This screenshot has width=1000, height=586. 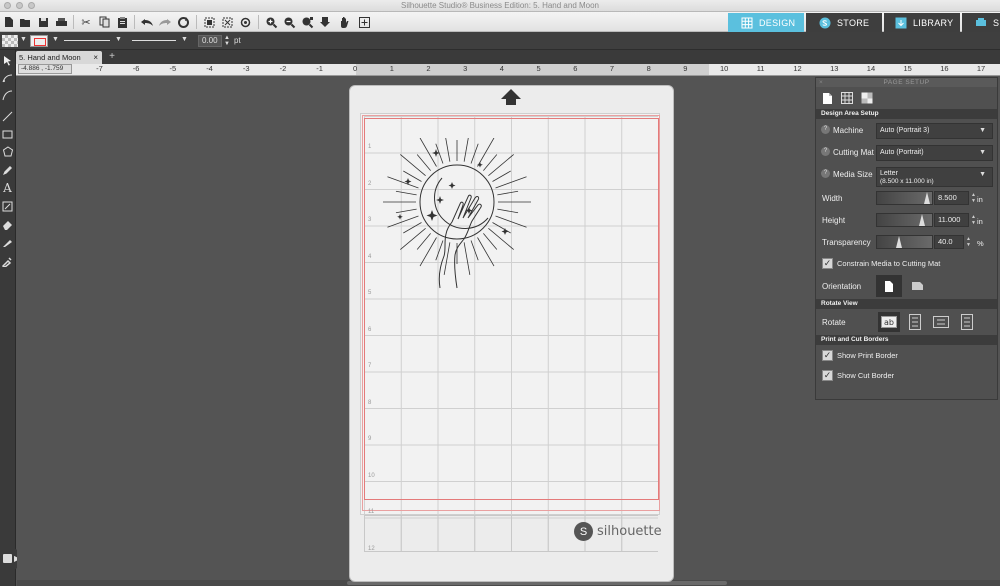 What do you see at coordinates (183, 22) in the screenshot?
I see `refresh-icon` at bounding box center [183, 22].